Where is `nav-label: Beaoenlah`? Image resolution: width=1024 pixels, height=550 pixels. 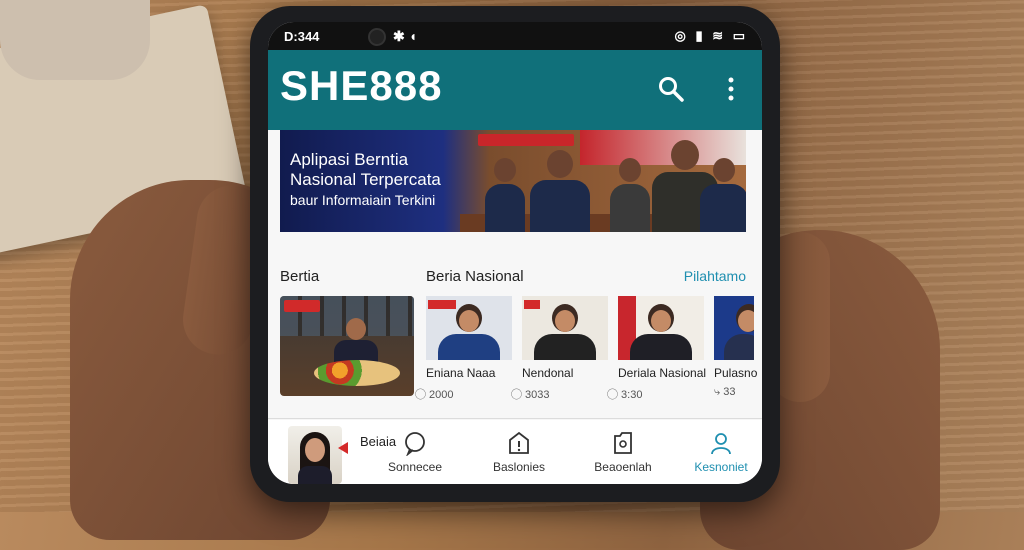 nav-label: Beaoenlah is located at coordinates (623, 467).